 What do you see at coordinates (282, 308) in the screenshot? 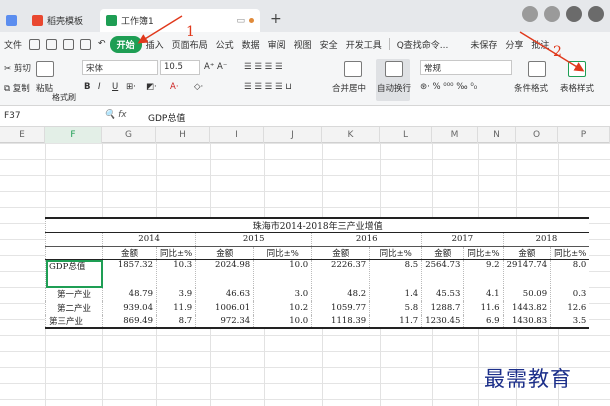
I see `table-cell: 10.2` at bounding box center [282, 308].